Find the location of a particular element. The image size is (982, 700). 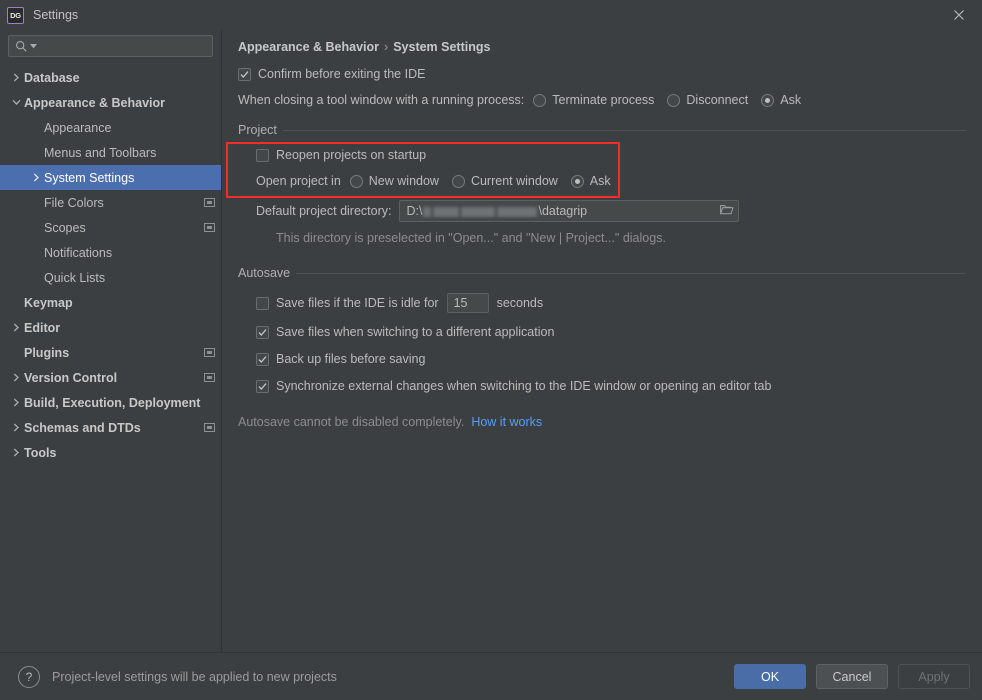

sidebar-item-appearance: Appearance is located at coordinates (110, 127).